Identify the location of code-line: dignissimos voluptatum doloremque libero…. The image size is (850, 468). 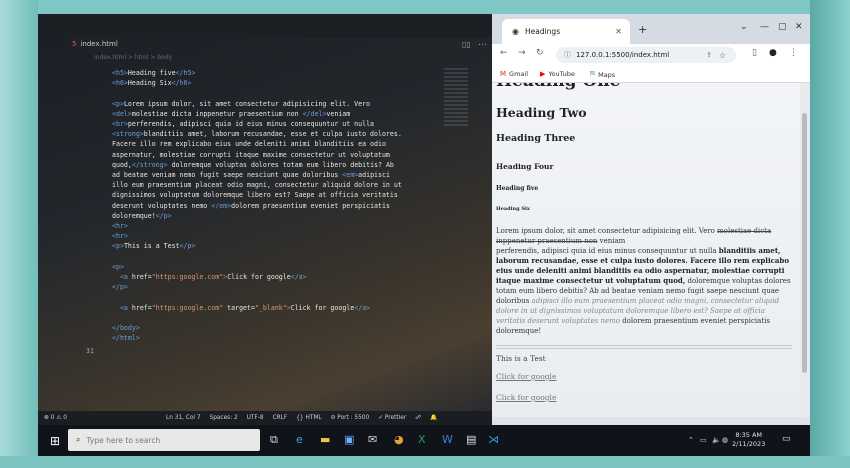
(302, 195).